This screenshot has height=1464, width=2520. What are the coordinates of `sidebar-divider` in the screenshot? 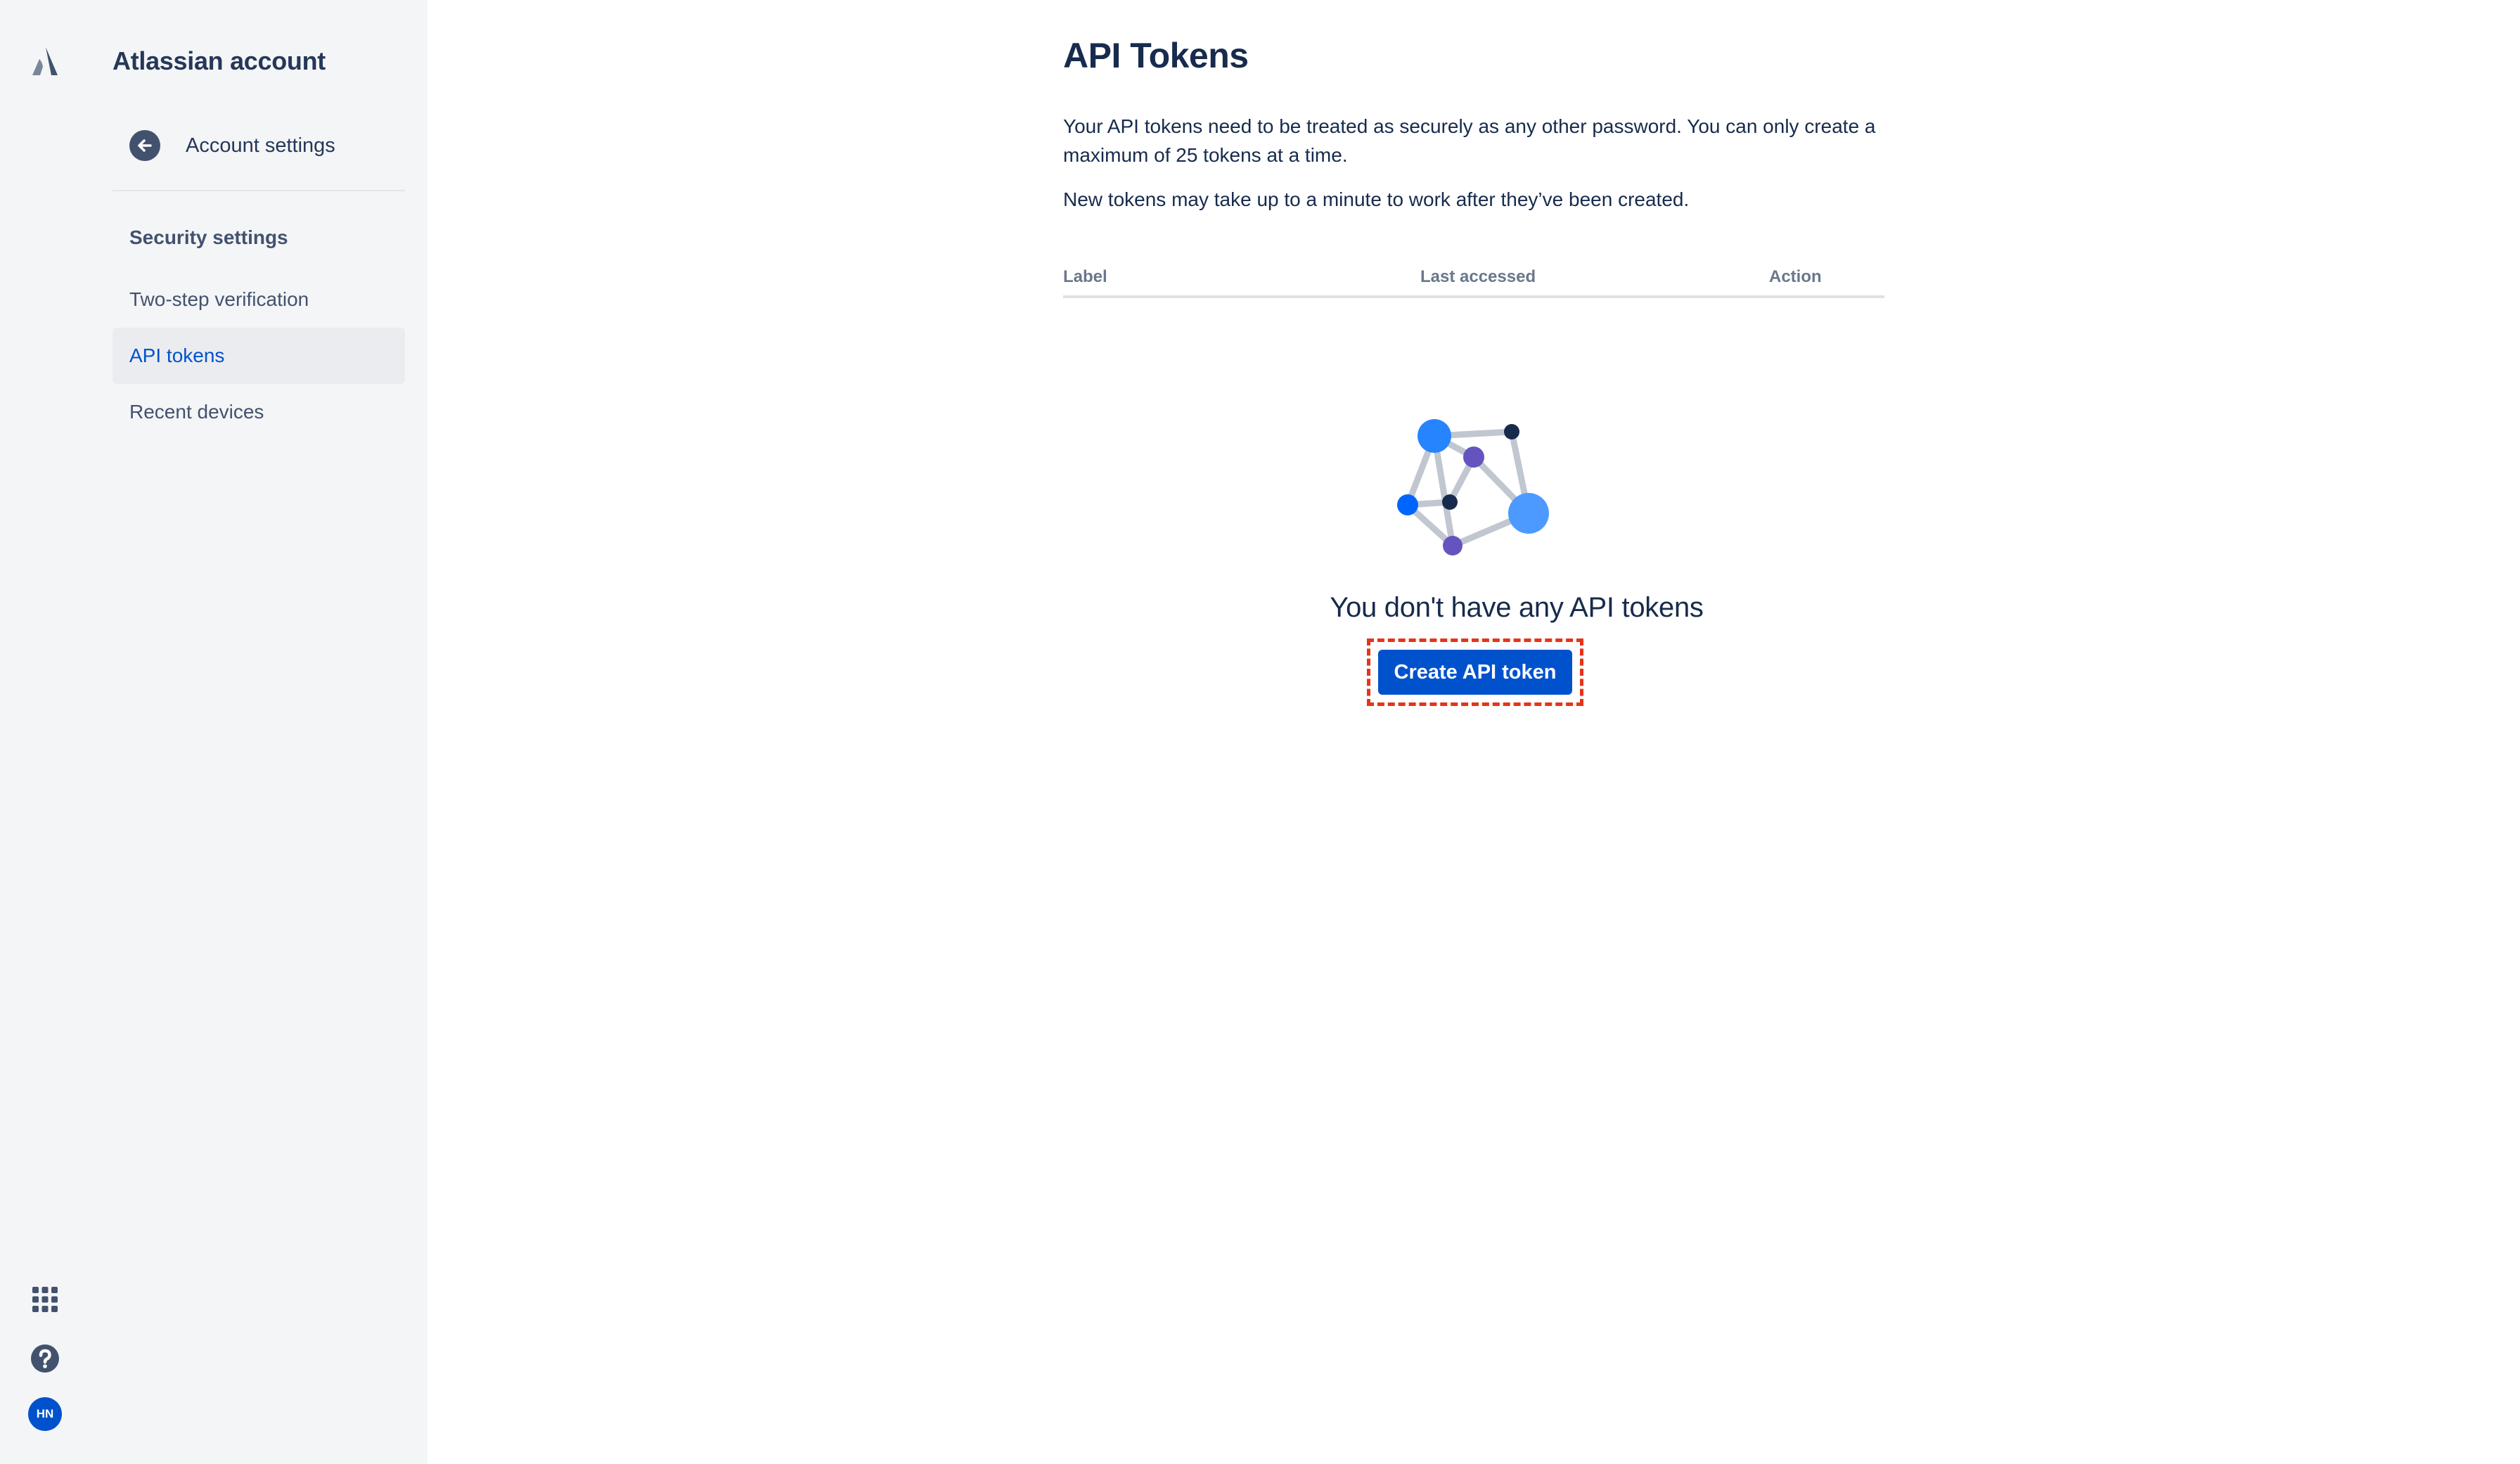 It's located at (258, 191).